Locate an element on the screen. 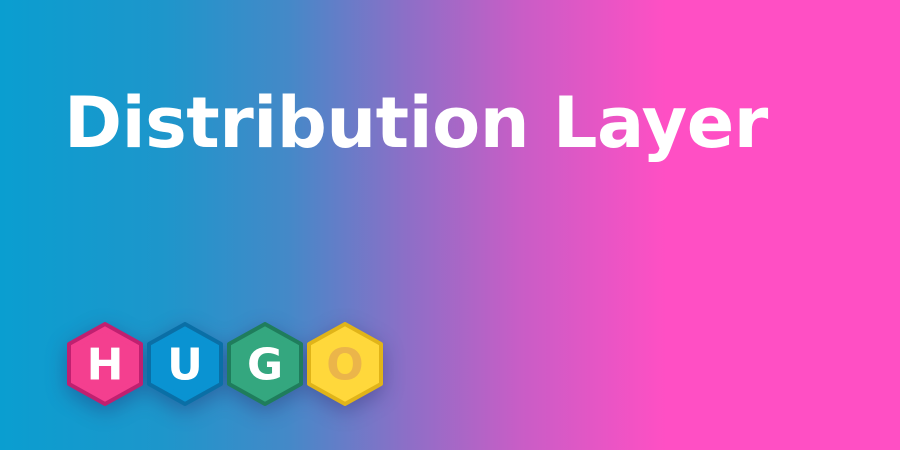 This screenshot has width=900, height=450. banner-title: Distribution Layer is located at coordinates (416, 123).